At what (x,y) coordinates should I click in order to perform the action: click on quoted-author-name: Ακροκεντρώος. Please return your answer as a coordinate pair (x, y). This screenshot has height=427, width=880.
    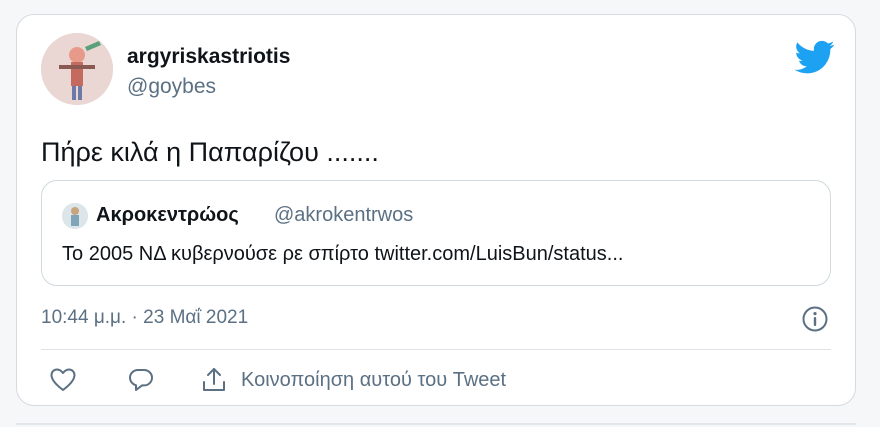
    Looking at the image, I should click on (167, 215).